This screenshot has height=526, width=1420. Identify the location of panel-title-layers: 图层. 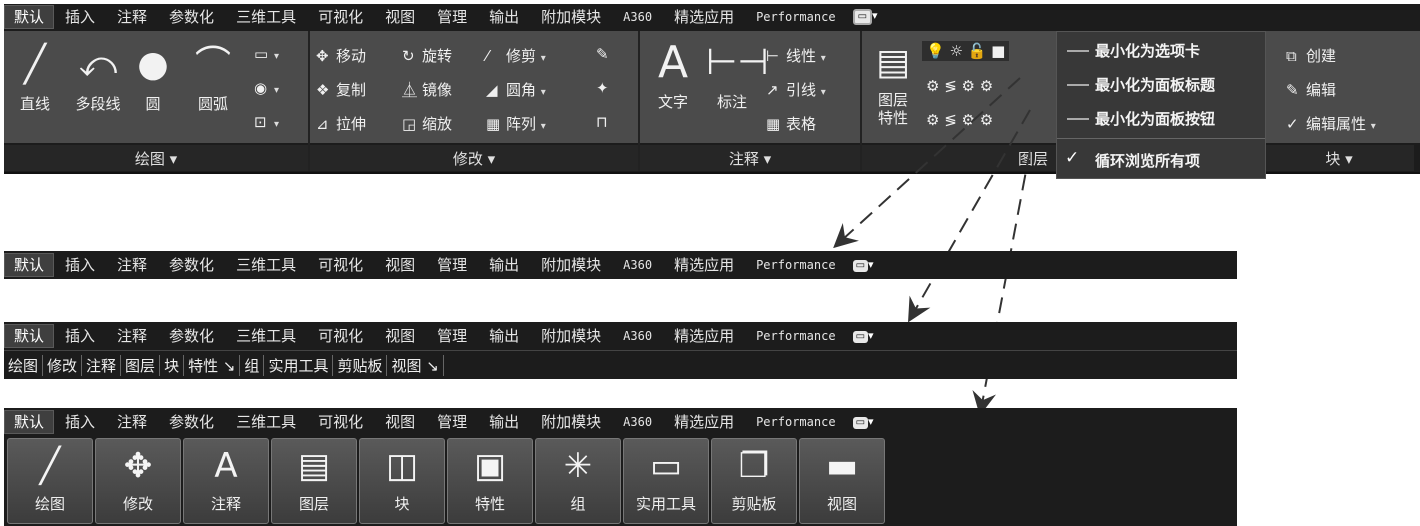
(141, 365).